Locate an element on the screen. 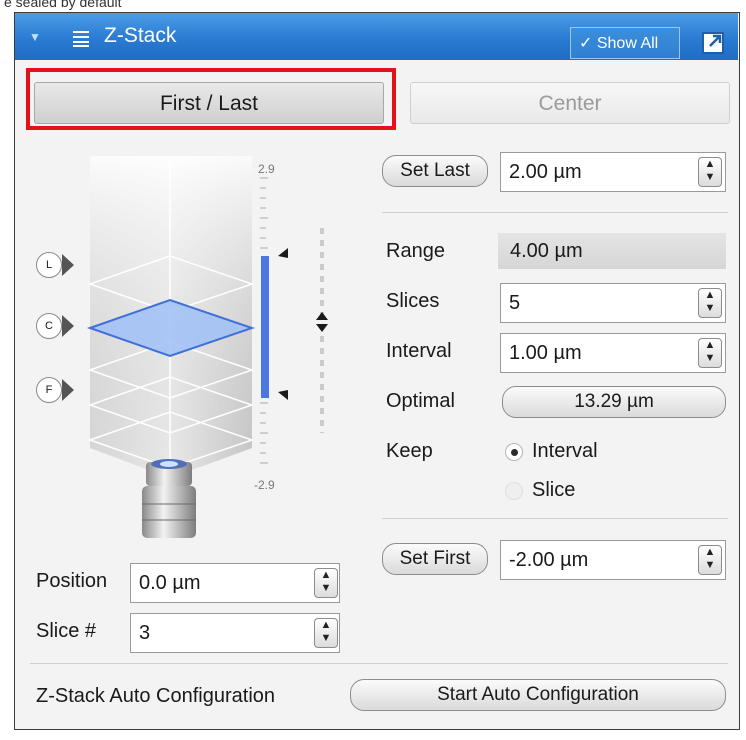 The width and height of the screenshot is (746, 740). last-position-spinner: ▲ ▼ is located at coordinates (710, 172).